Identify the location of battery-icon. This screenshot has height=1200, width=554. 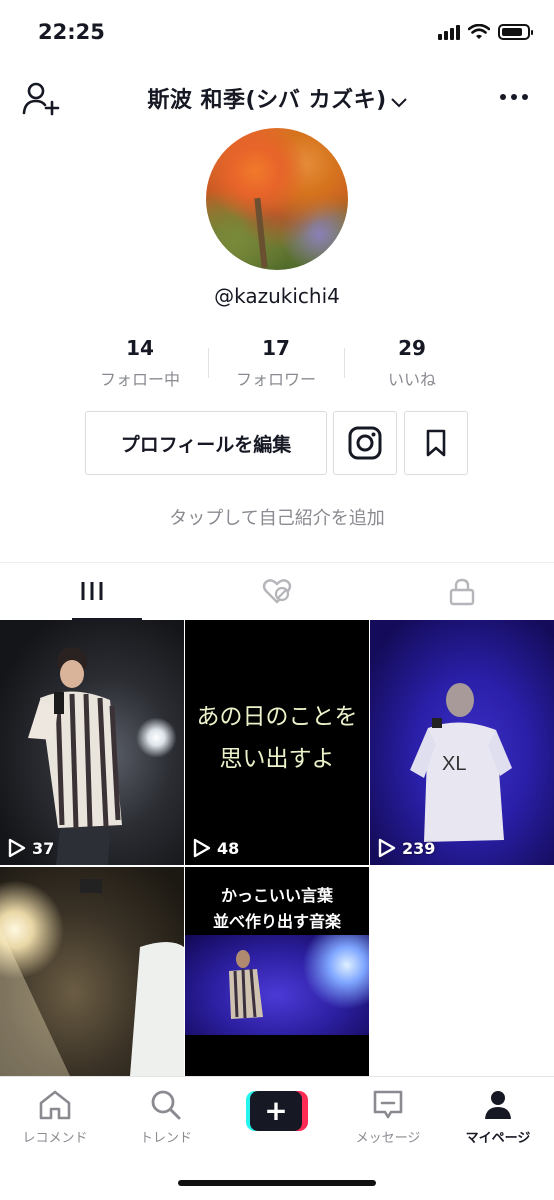
(515, 32).